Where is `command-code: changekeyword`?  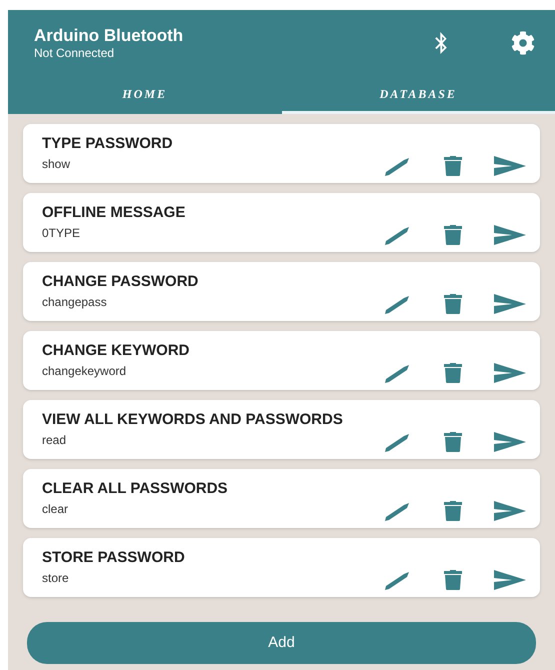
command-code: changekeyword is located at coordinates (85, 371).